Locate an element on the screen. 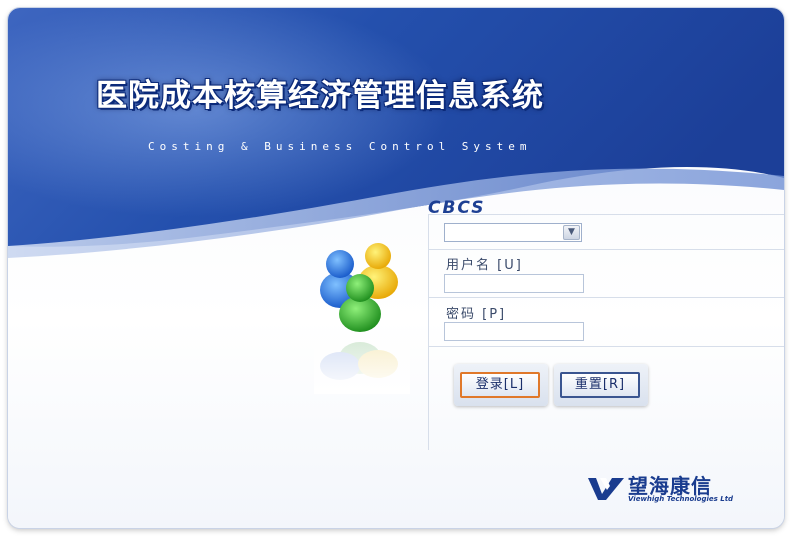 This screenshot has width=792, height=536. reset-button-frame: 重置[R] is located at coordinates (601, 385).